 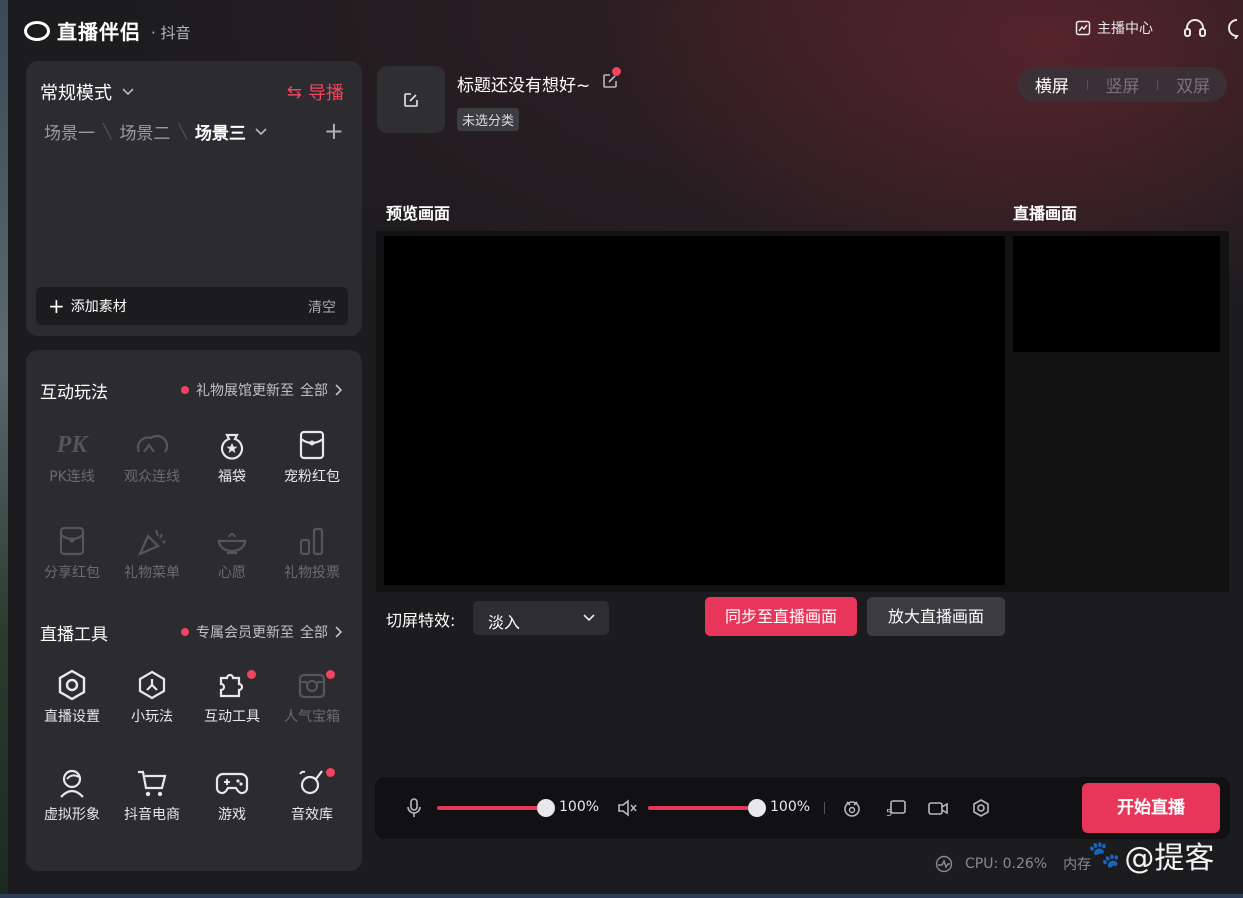 What do you see at coordinates (72, 697) in the screenshot?
I see `live-settings-tile: 直播设置` at bounding box center [72, 697].